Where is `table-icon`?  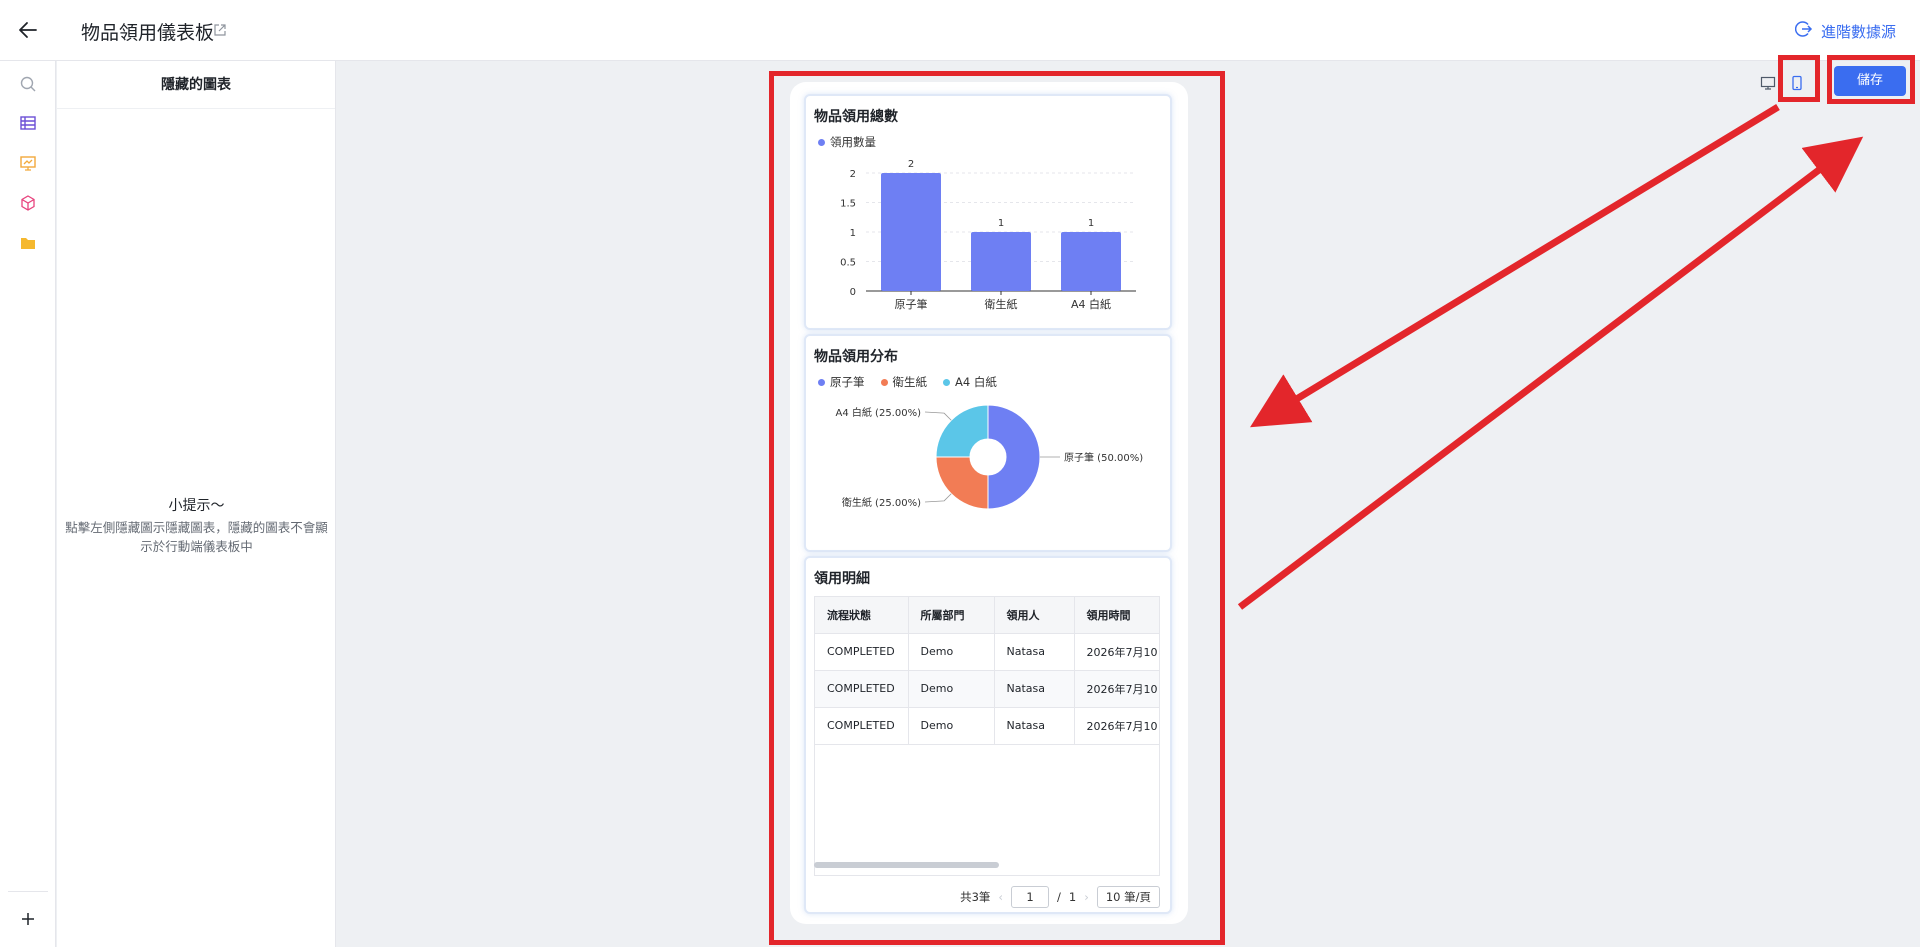
table-icon is located at coordinates (28, 123).